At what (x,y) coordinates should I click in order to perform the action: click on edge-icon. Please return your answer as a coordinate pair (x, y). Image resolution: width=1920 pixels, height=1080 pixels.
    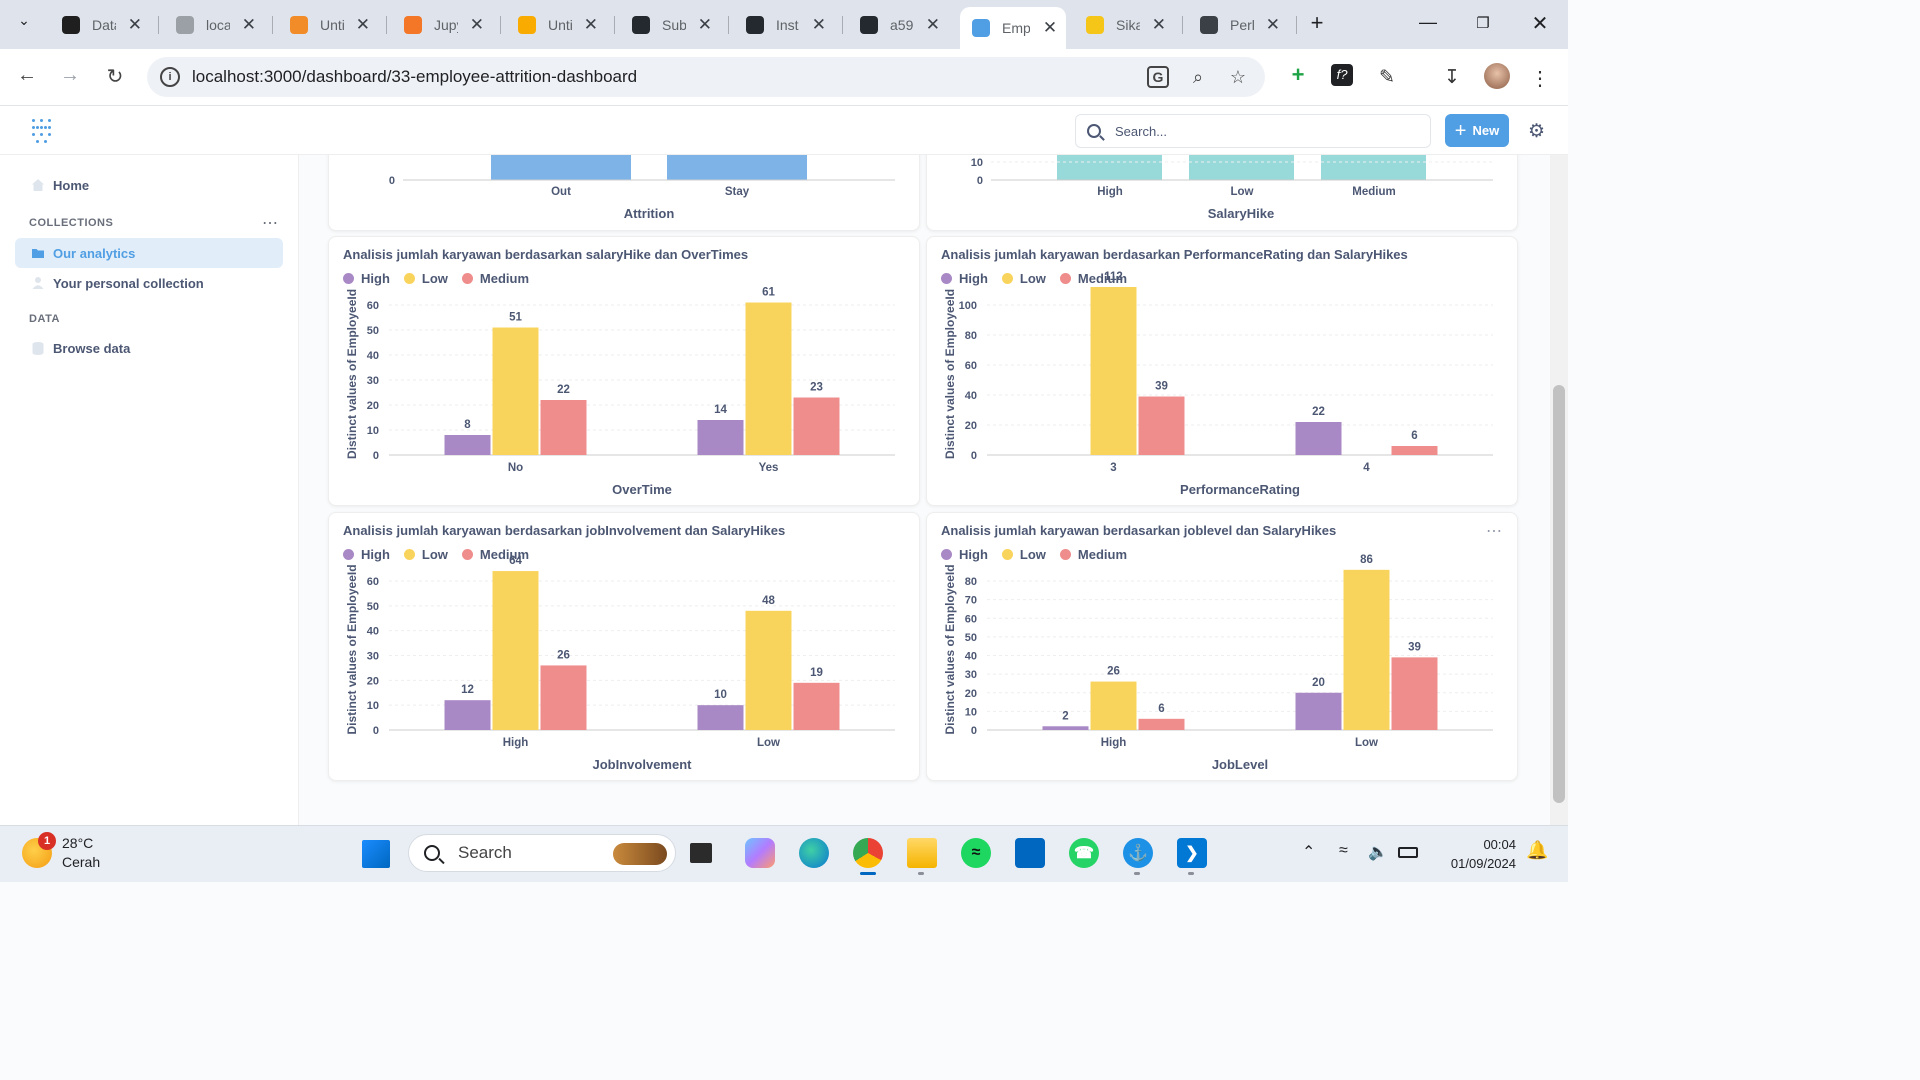
    Looking at the image, I should click on (814, 853).